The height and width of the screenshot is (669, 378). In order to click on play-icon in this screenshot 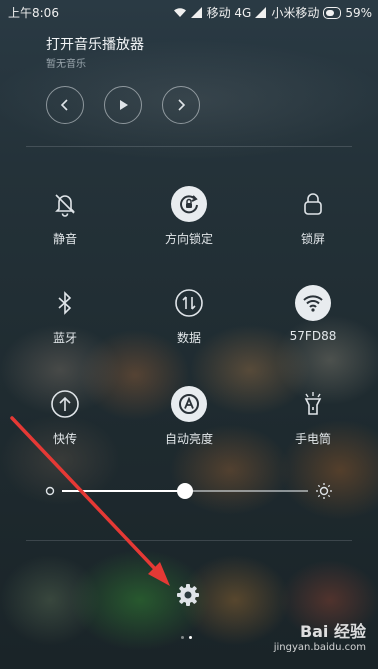, I will do `click(124, 105)`.